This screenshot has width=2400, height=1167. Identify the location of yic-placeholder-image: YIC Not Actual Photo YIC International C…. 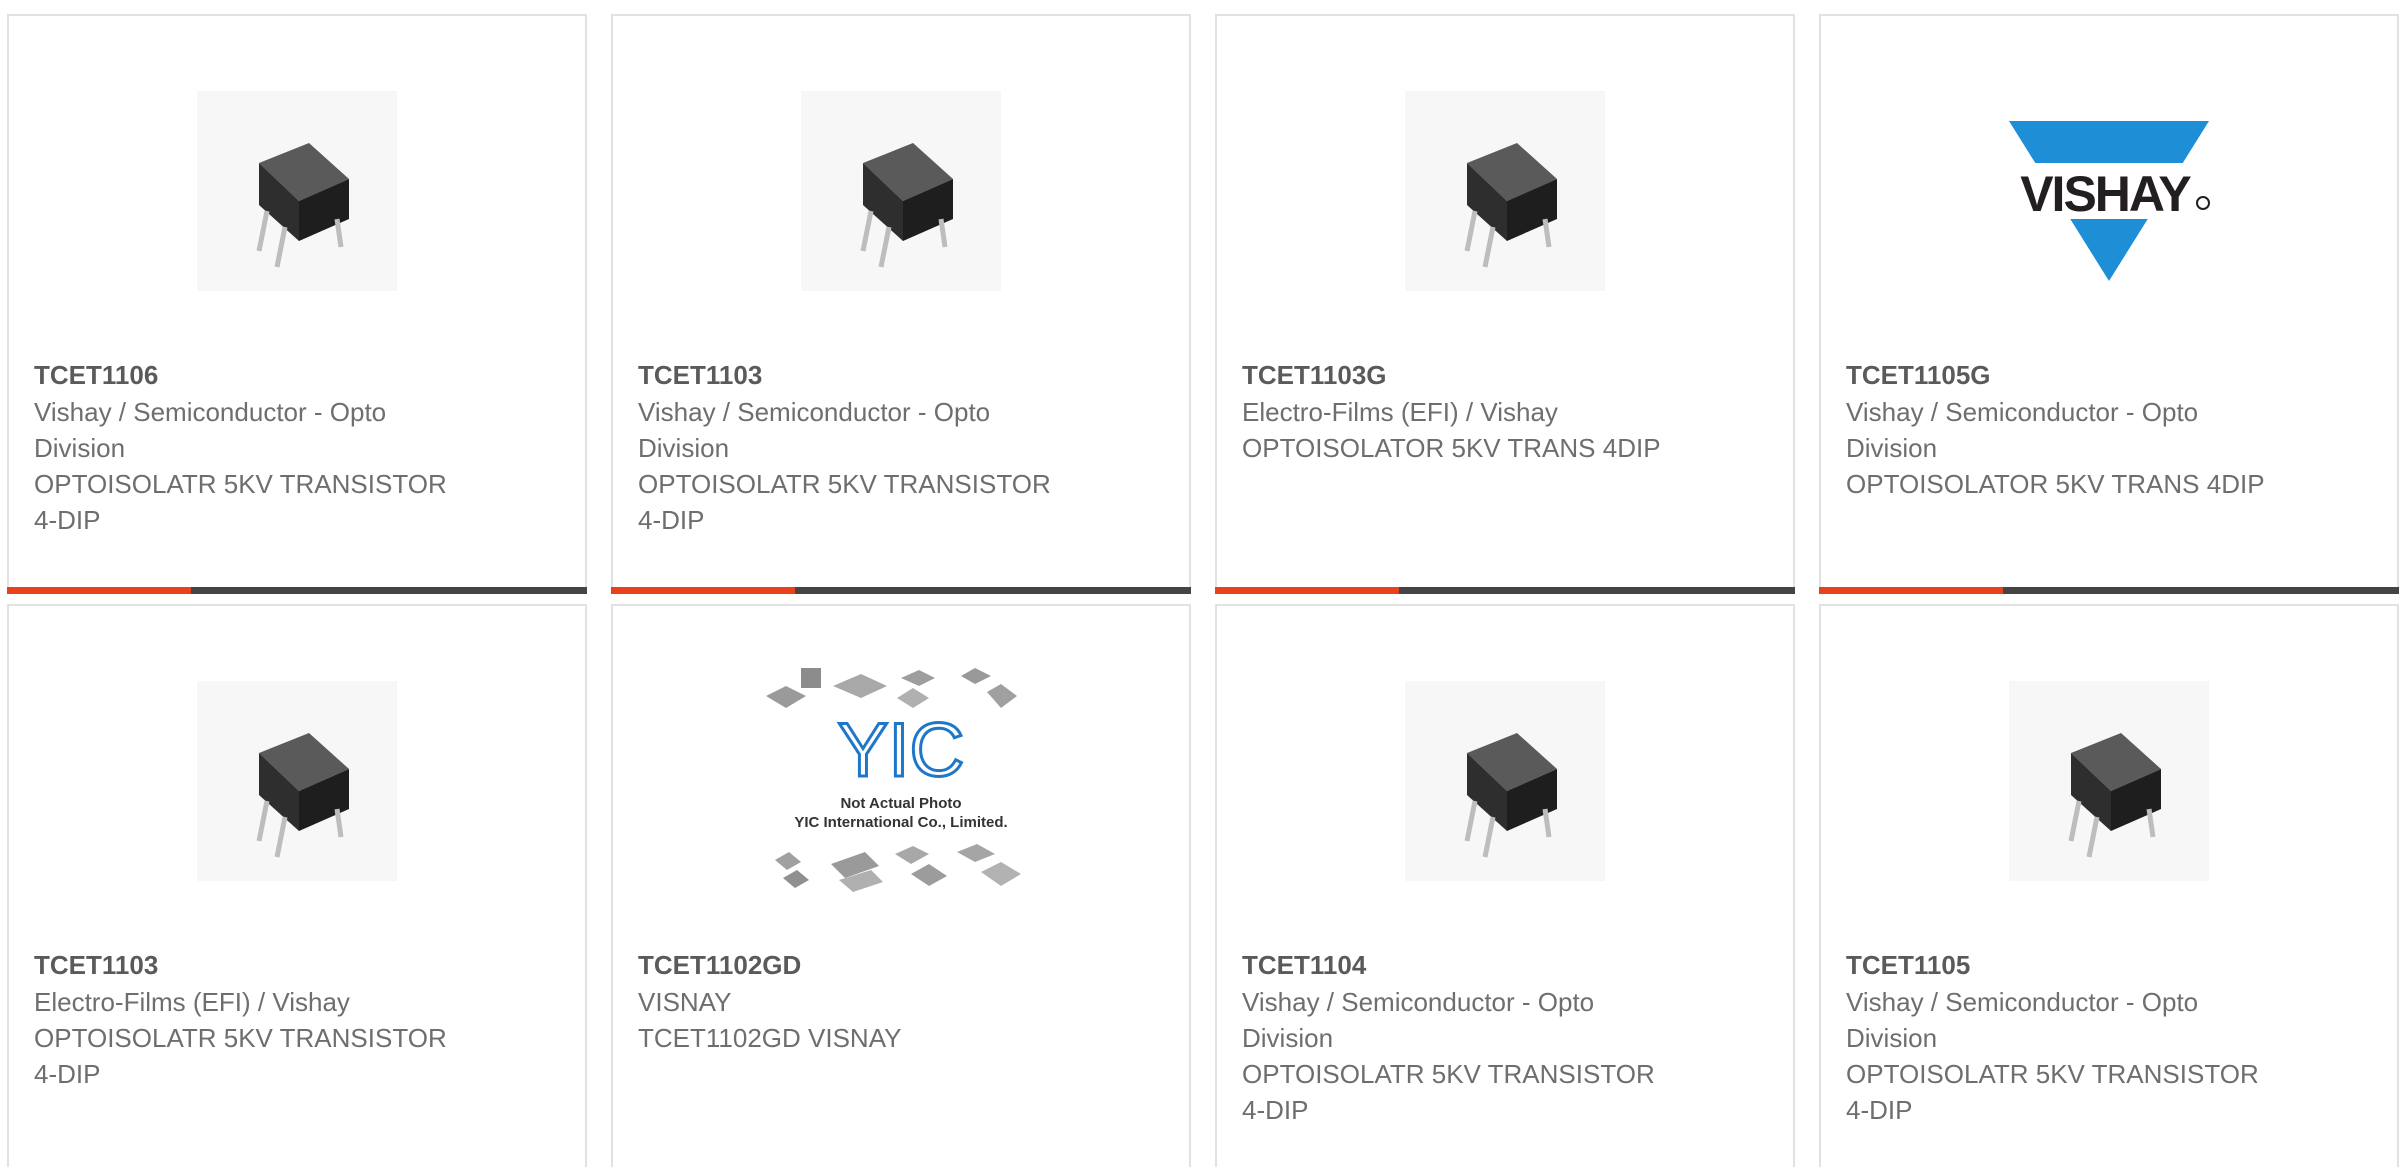
(893, 780).